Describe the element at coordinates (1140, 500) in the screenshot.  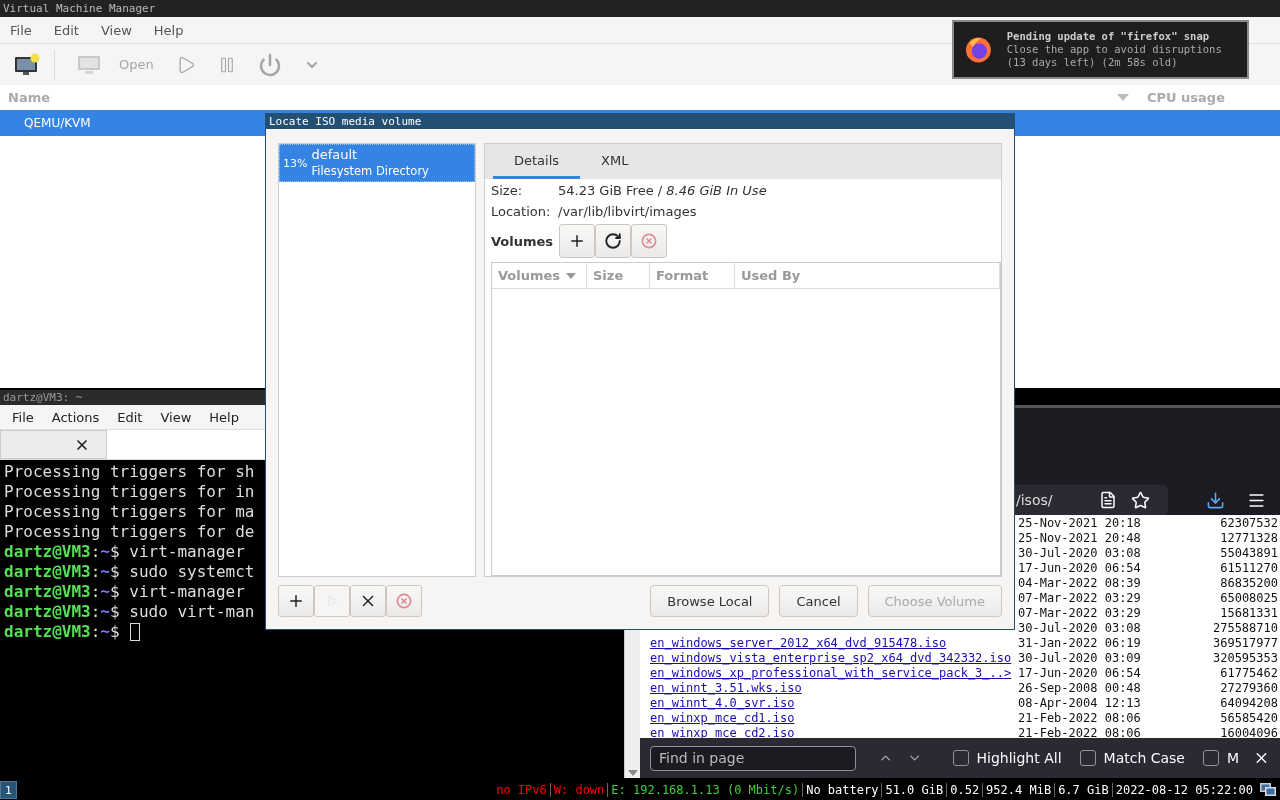
I see `bookmark-star-icon` at that location.